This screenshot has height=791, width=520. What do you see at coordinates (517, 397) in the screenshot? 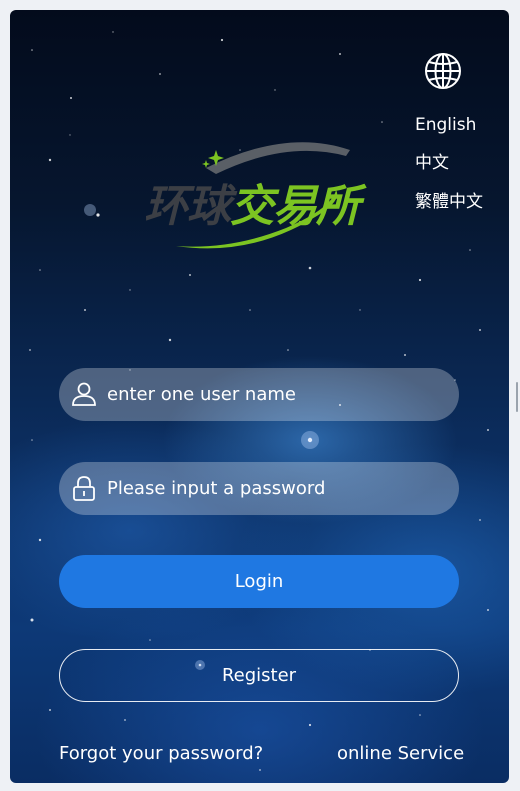
I see `page-scrollbar` at bounding box center [517, 397].